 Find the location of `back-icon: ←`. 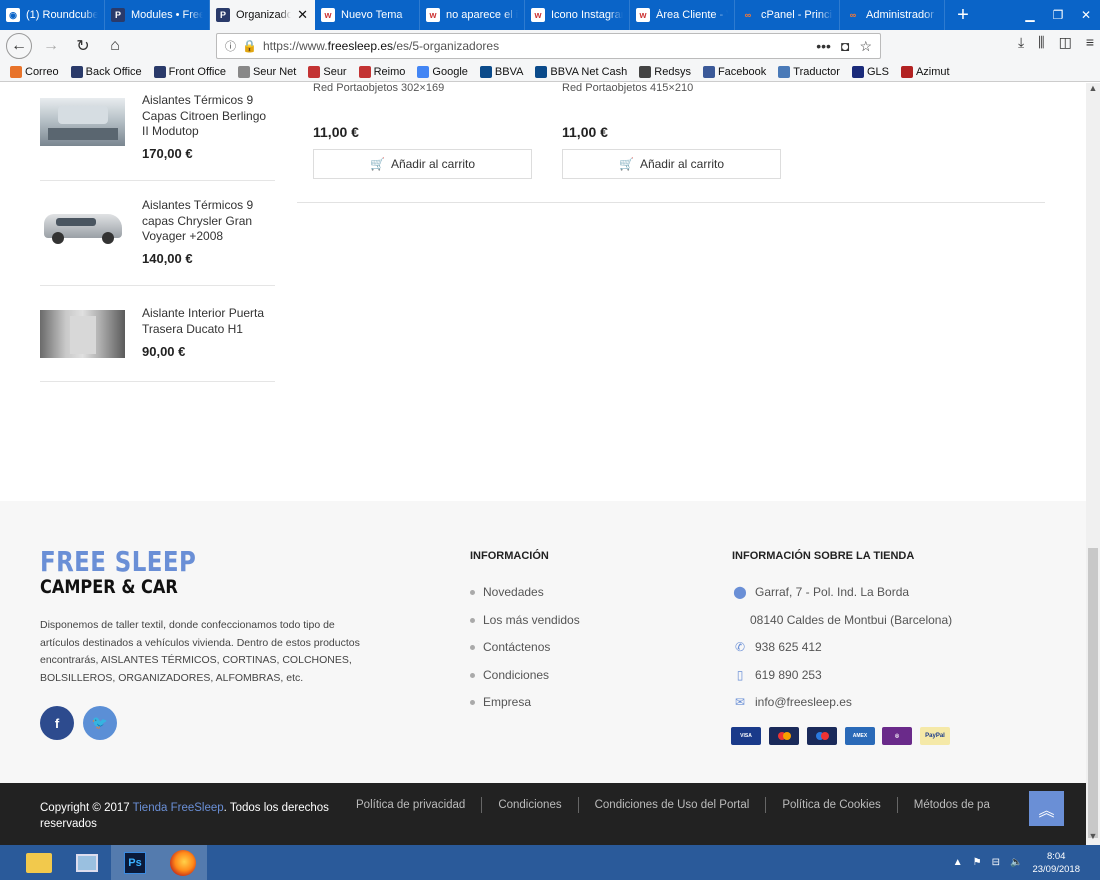

back-icon: ← is located at coordinates (19, 46).